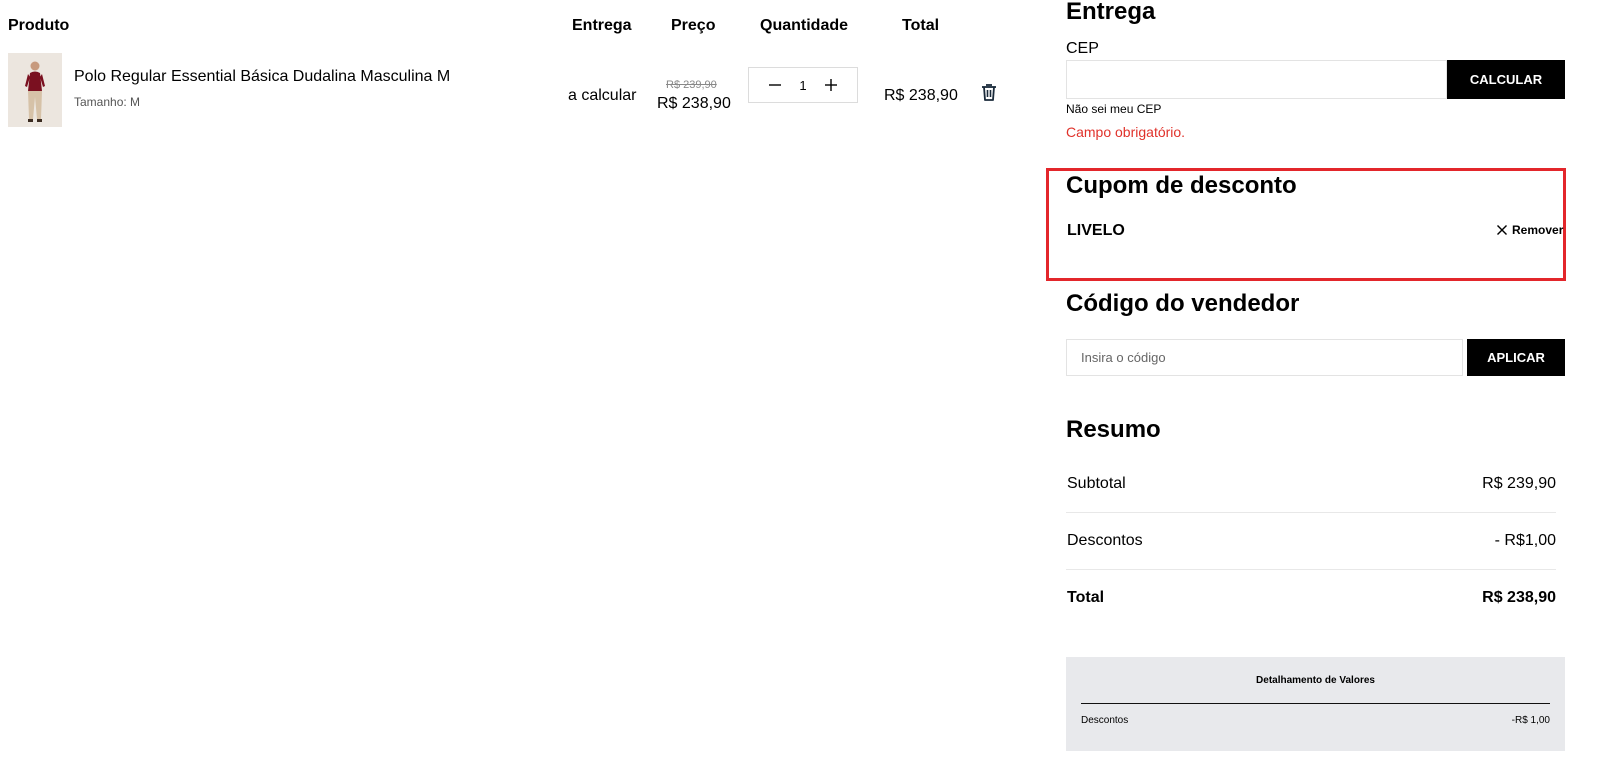  I want to click on quantity-stepper: 1, so click(803, 85).